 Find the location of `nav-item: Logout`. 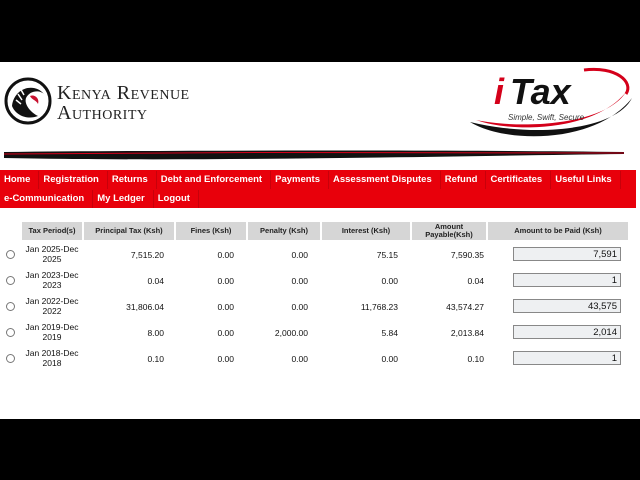

nav-item: Logout is located at coordinates (176, 199).